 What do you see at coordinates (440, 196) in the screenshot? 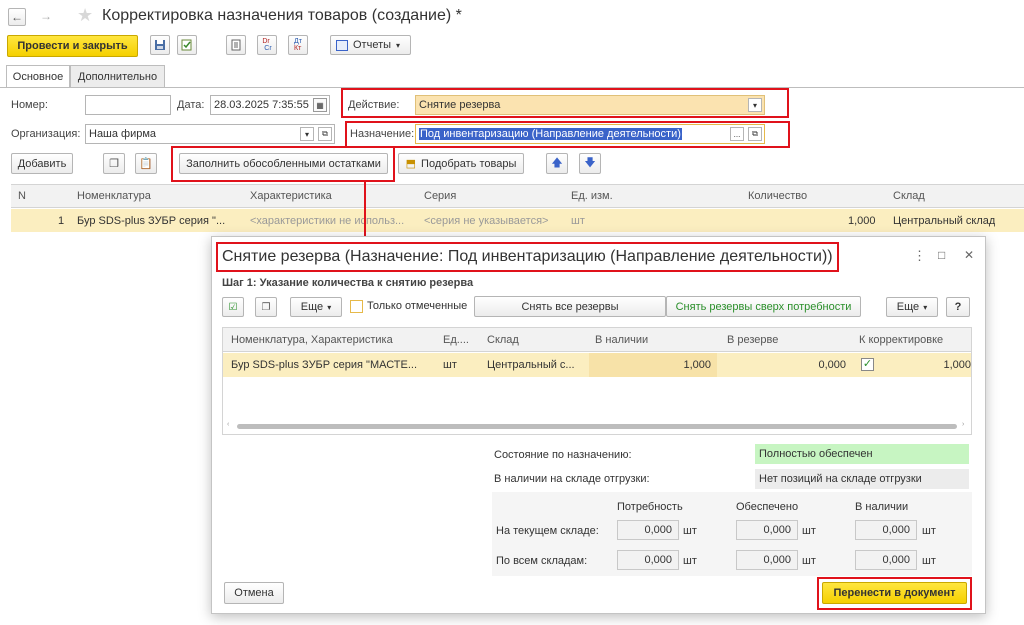
I see `col-header-series: Серия` at bounding box center [440, 196].